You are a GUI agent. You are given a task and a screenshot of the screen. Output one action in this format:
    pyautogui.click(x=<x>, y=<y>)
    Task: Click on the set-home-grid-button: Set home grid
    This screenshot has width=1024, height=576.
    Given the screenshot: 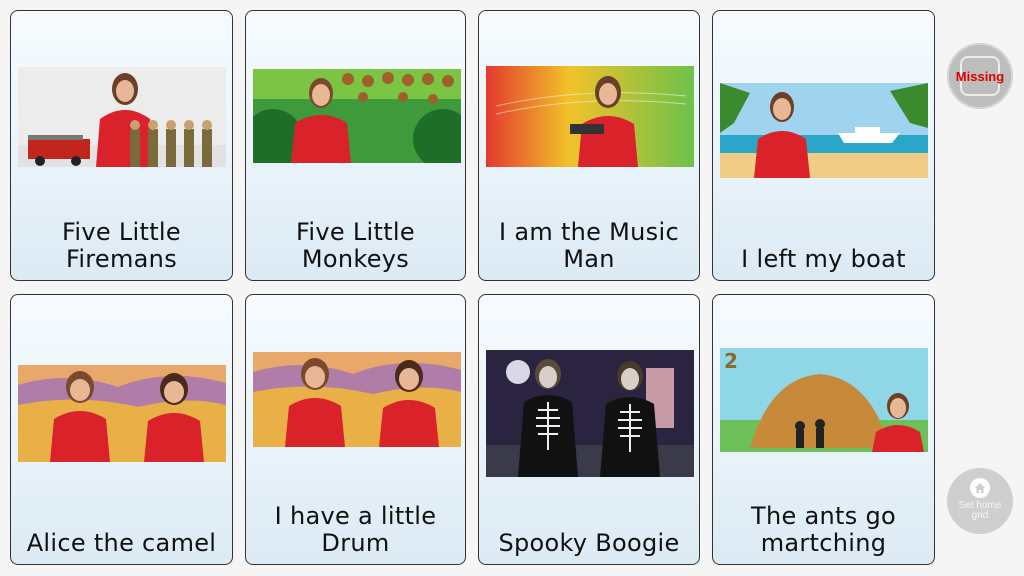 What is the action you would take?
    pyautogui.click(x=980, y=501)
    